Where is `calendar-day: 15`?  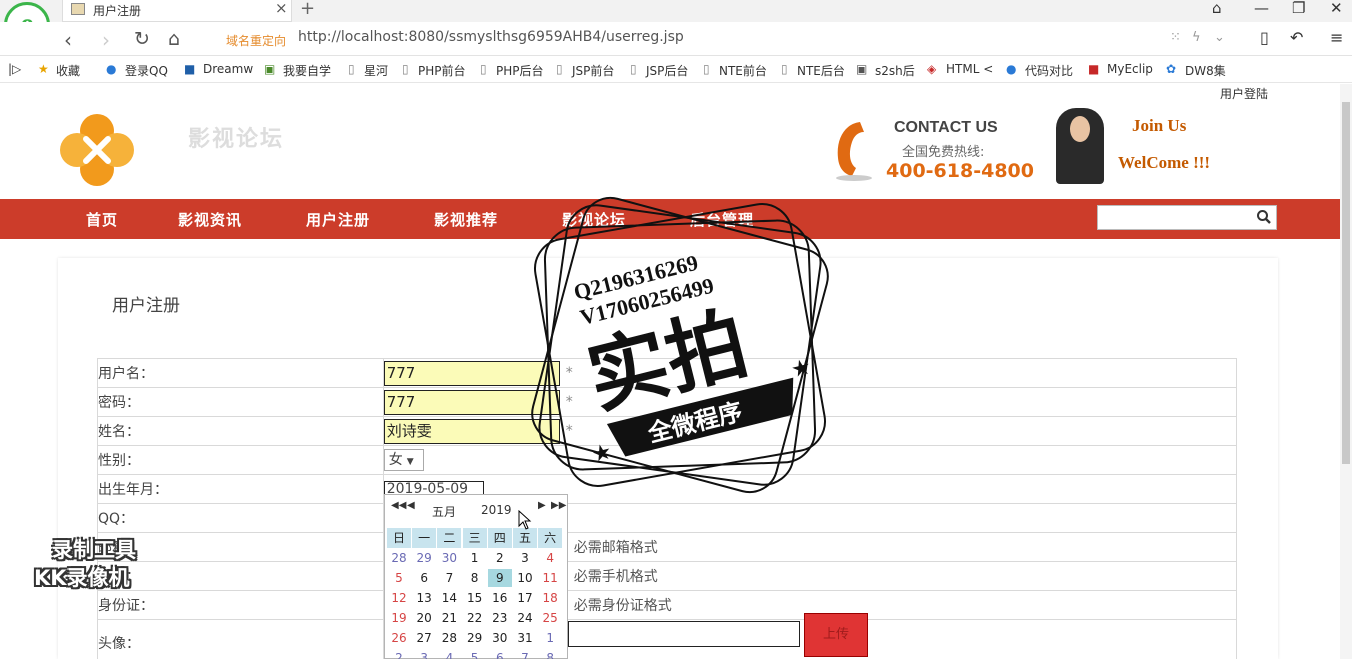 calendar-day: 15 is located at coordinates (475, 598).